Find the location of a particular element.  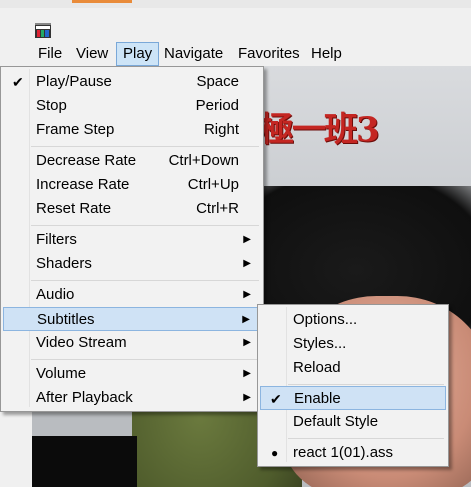

menu-item-label: Shaders is located at coordinates (64, 263).